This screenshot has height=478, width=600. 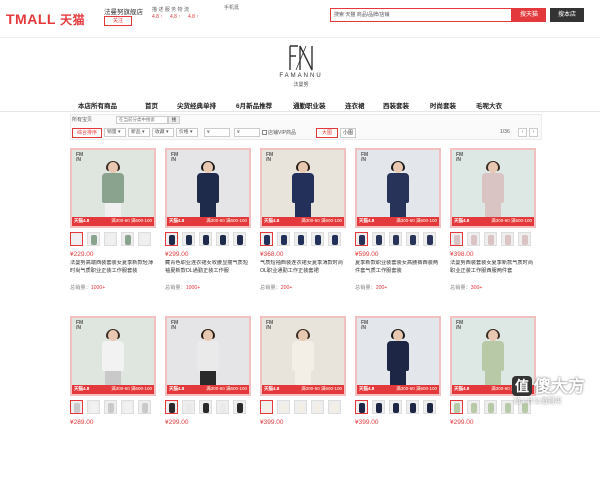 What do you see at coordinates (118, 21) in the screenshot?
I see `follow-button: 关注` at bounding box center [118, 21].